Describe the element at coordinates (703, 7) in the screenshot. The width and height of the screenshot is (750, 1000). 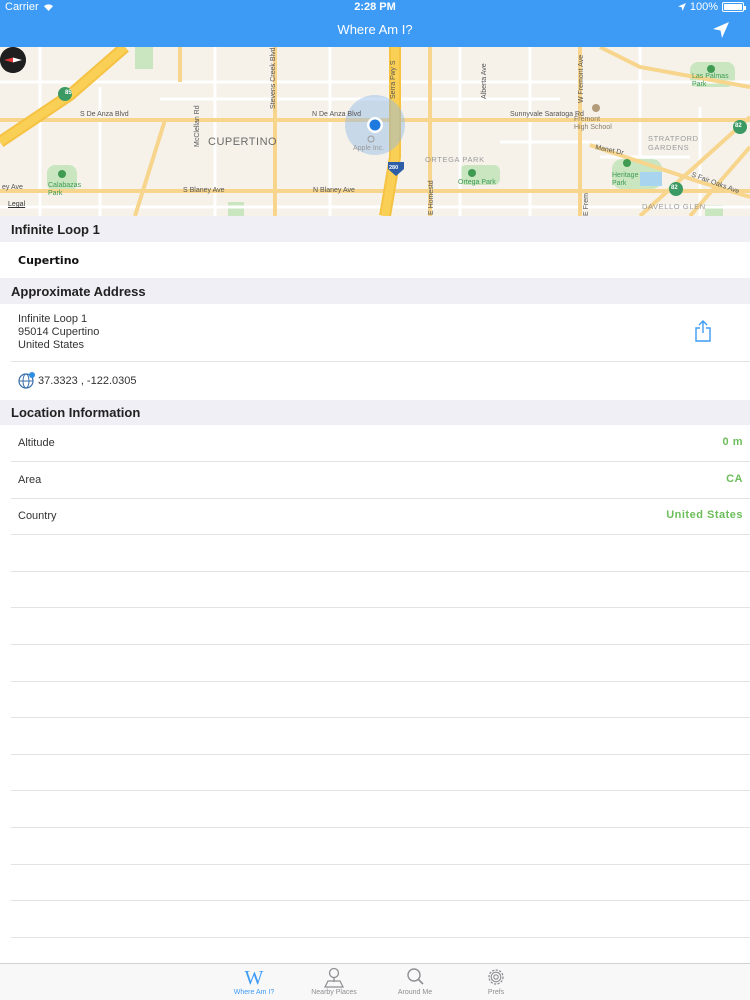
I see `battery-percent: 100%` at that location.